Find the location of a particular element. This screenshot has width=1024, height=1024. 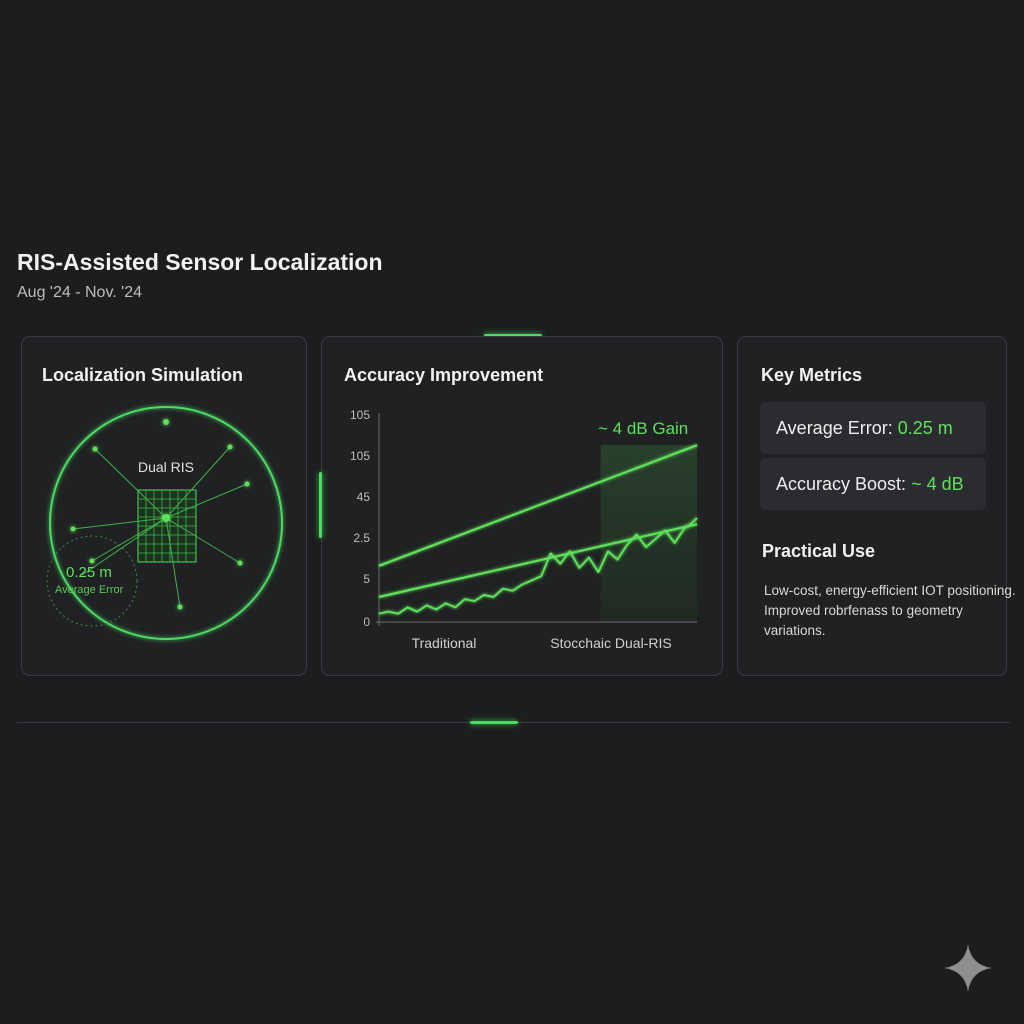

error-label: Average Error is located at coordinates (89, 590).